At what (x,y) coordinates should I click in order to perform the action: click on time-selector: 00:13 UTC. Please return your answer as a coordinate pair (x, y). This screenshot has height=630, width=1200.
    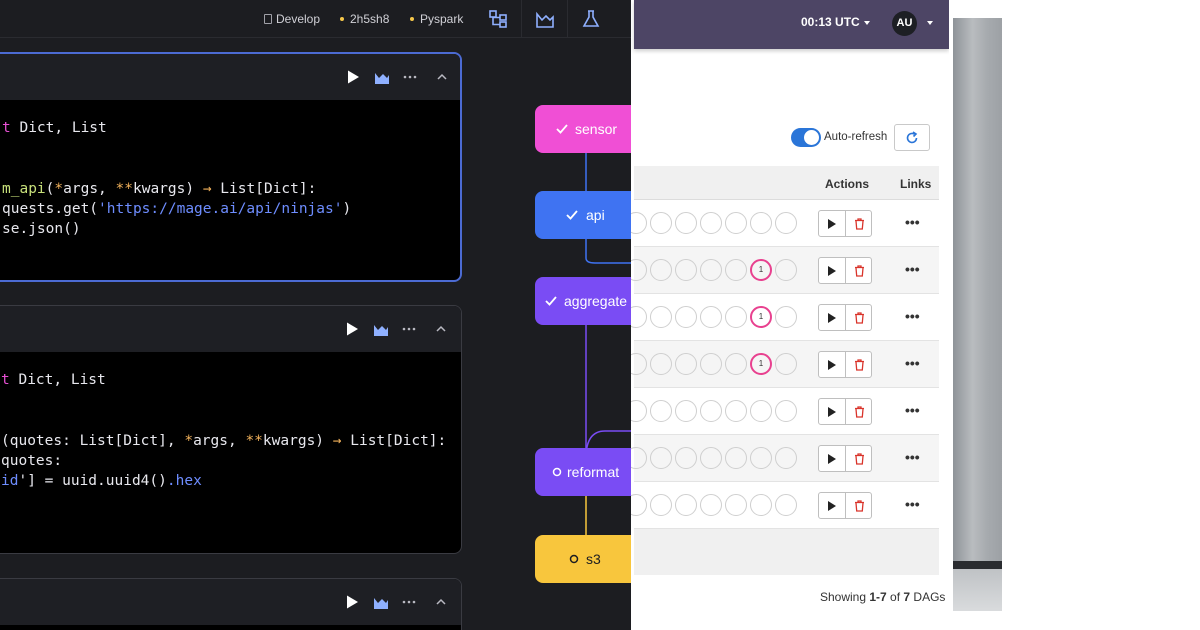
    Looking at the image, I should click on (835, 22).